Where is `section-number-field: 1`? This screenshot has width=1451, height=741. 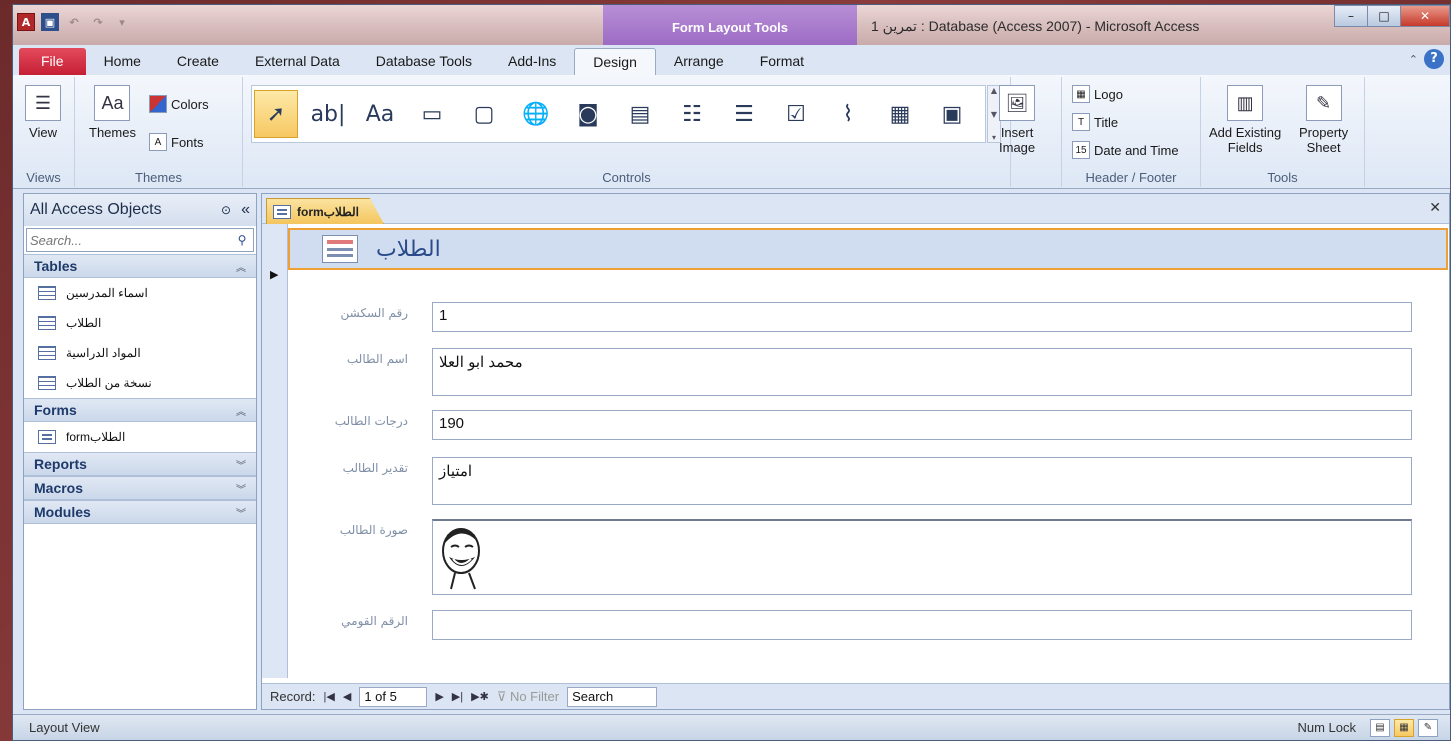 section-number-field: 1 is located at coordinates (922, 317).